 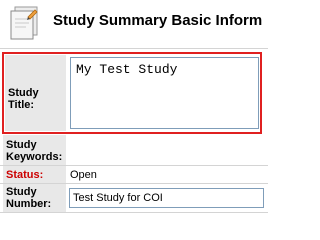 I want to click on status-label: Status:, so click(x=34, y=174).